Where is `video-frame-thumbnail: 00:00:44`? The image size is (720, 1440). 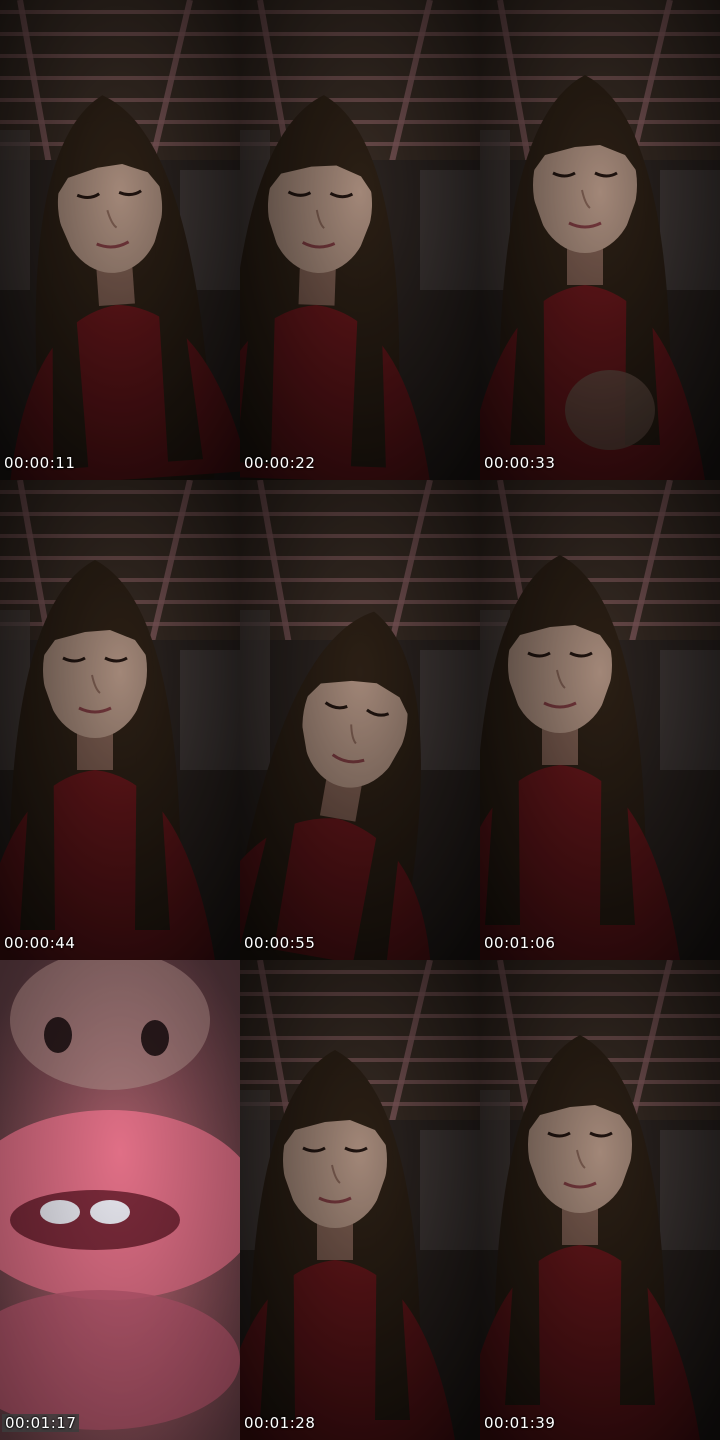
video-frame-thumbnail: 00:00:44 is located at coordinates (120, 720).